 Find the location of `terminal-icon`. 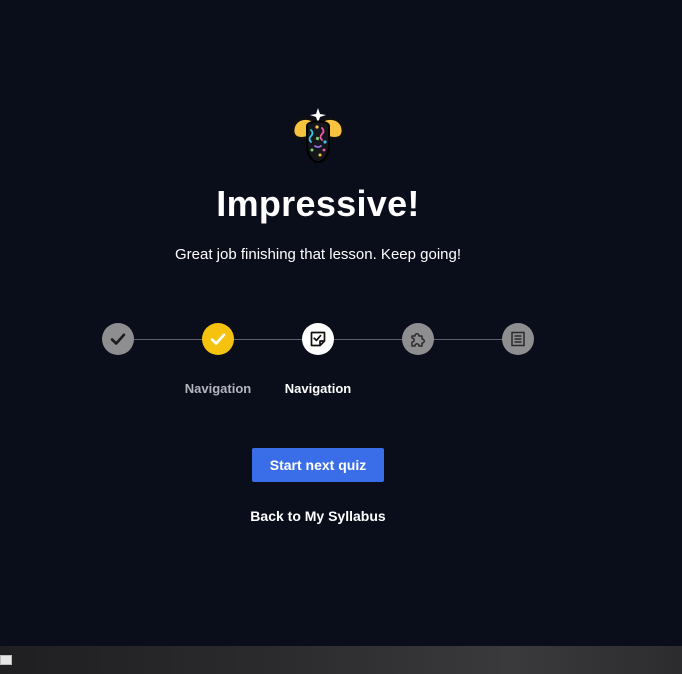

terminal-icon is located at coordinates (6, 660).